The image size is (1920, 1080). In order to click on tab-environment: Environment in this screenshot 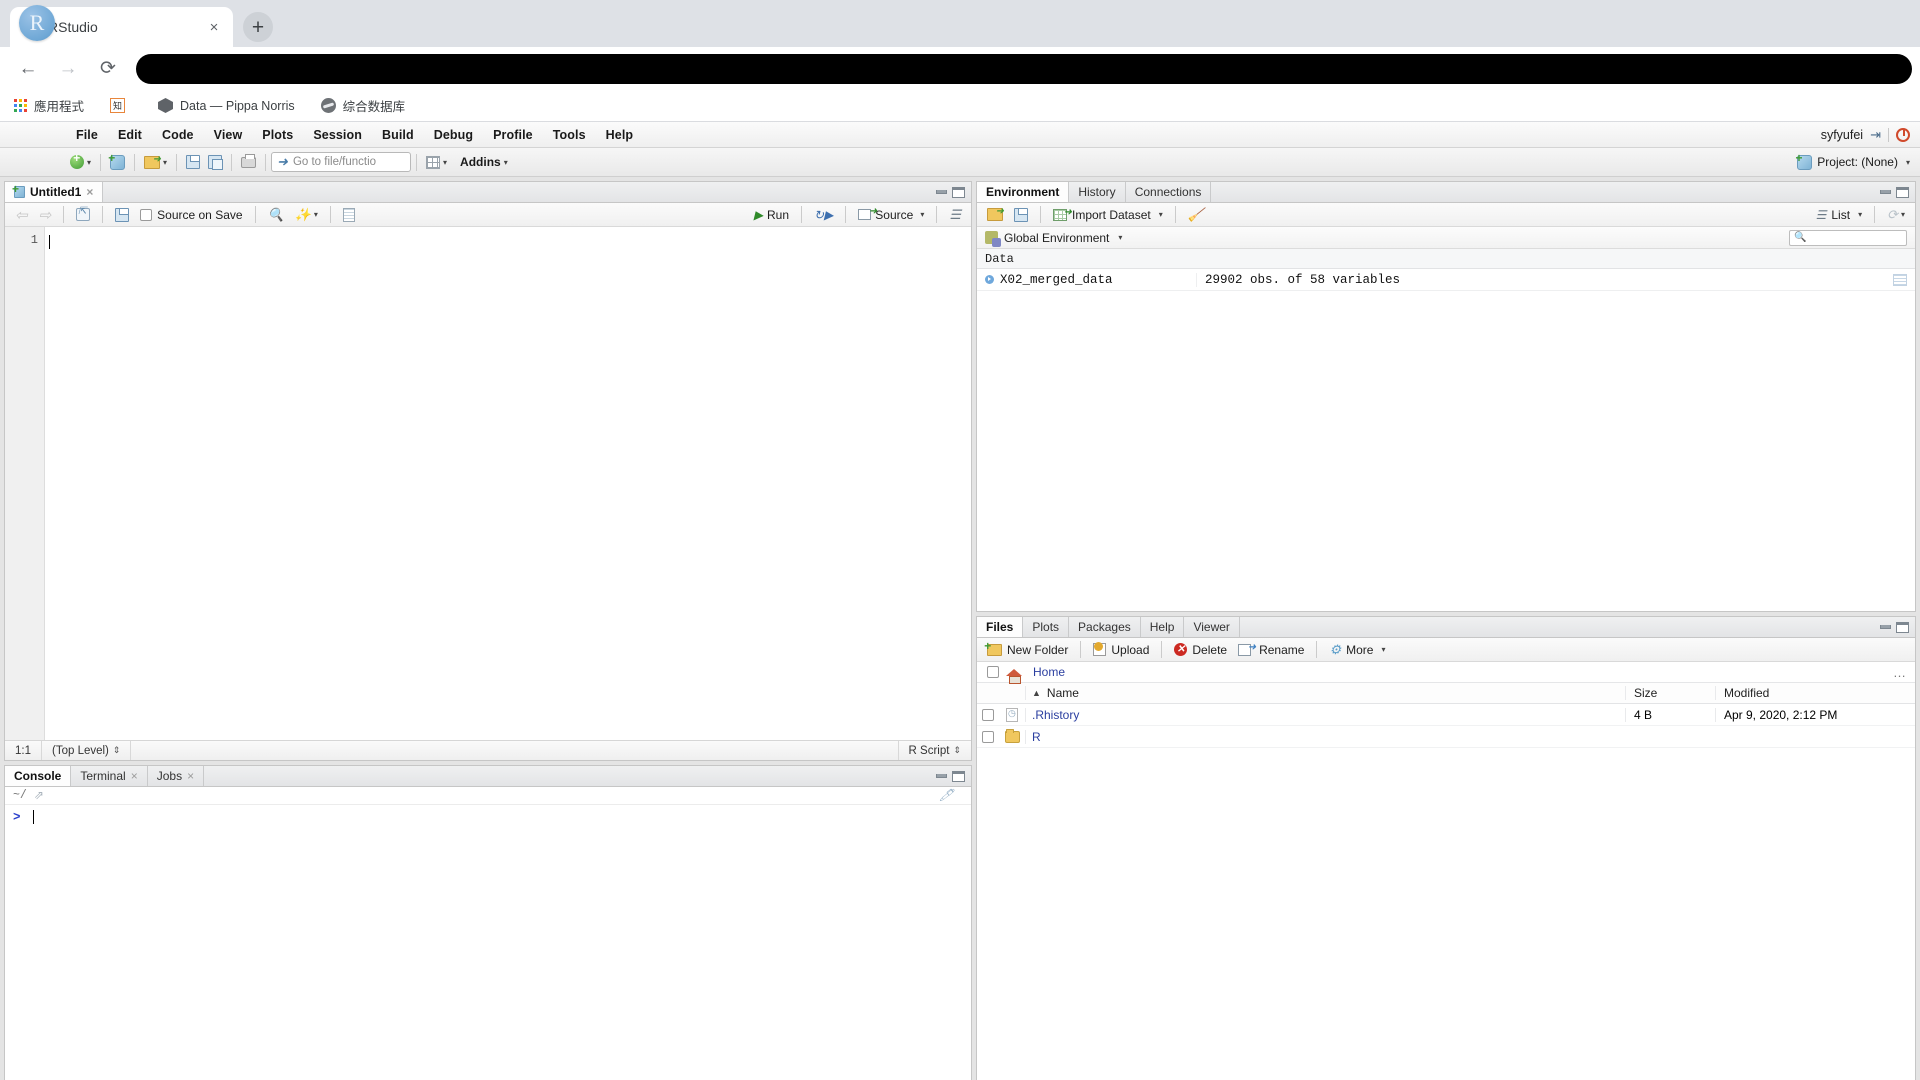, I will do `click(1023, 192)`.